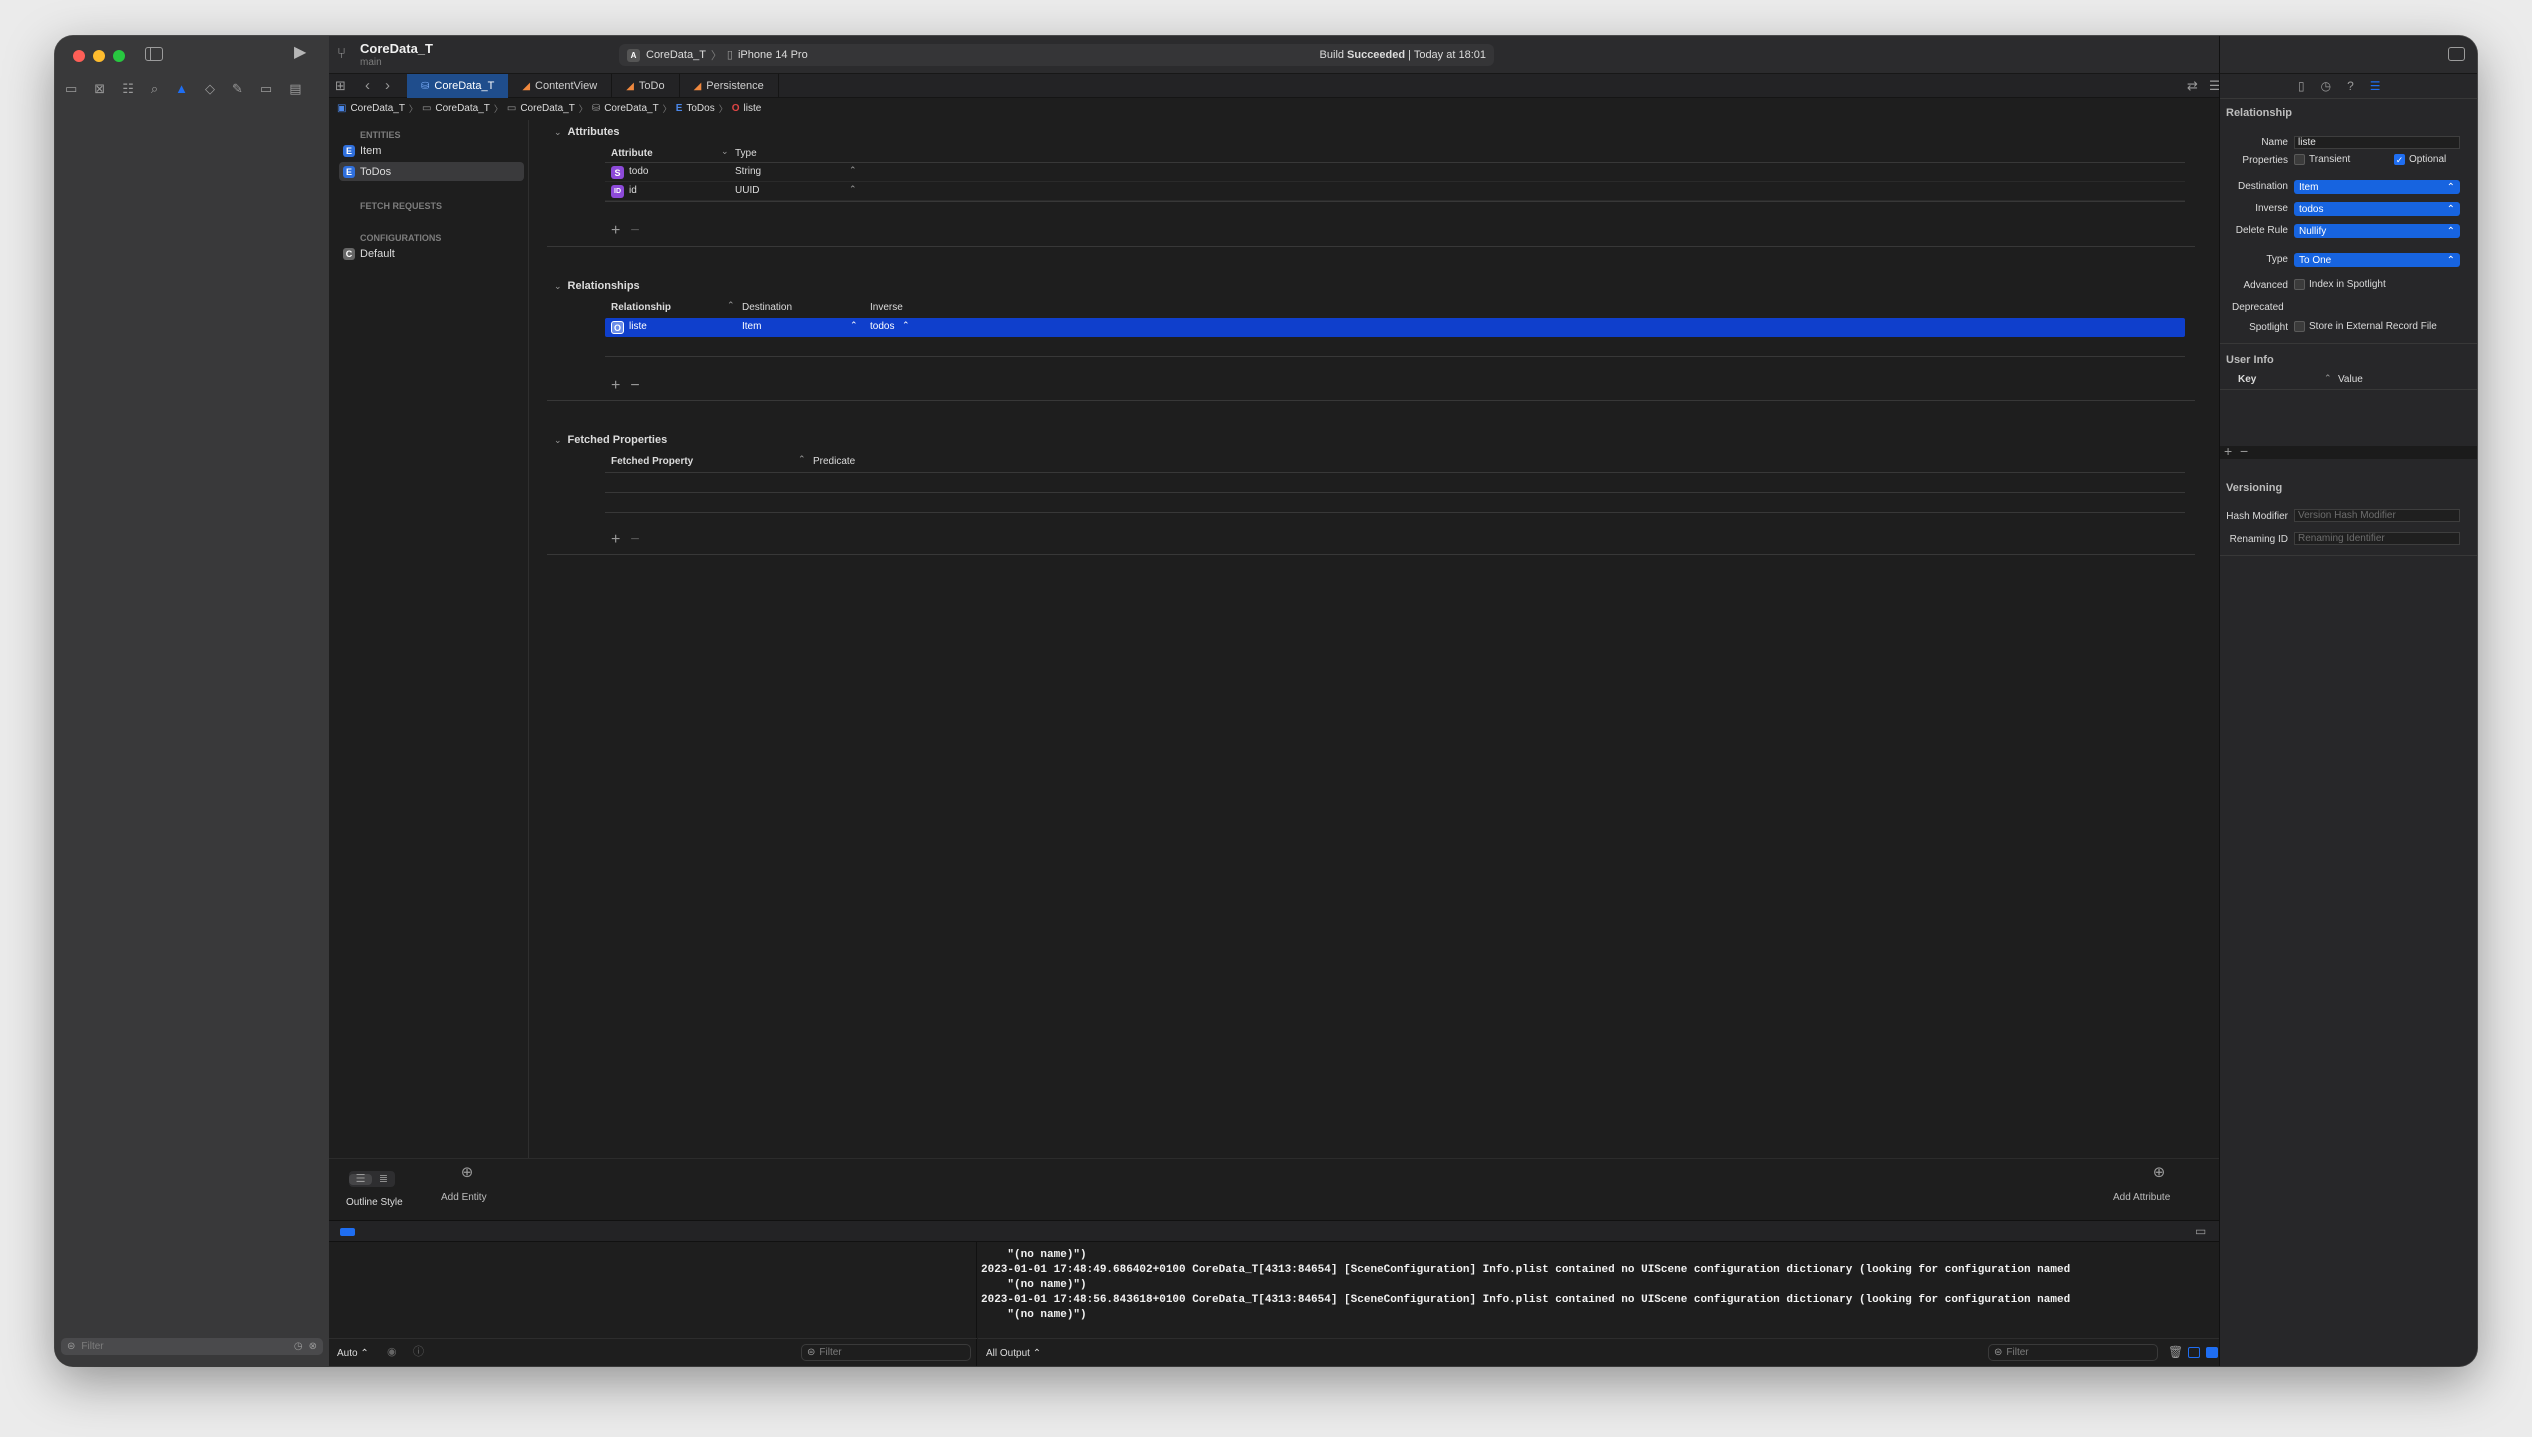  Describe the element at coordinates (746, 153) in the screenshot. I see `col-type: Type` at that location.